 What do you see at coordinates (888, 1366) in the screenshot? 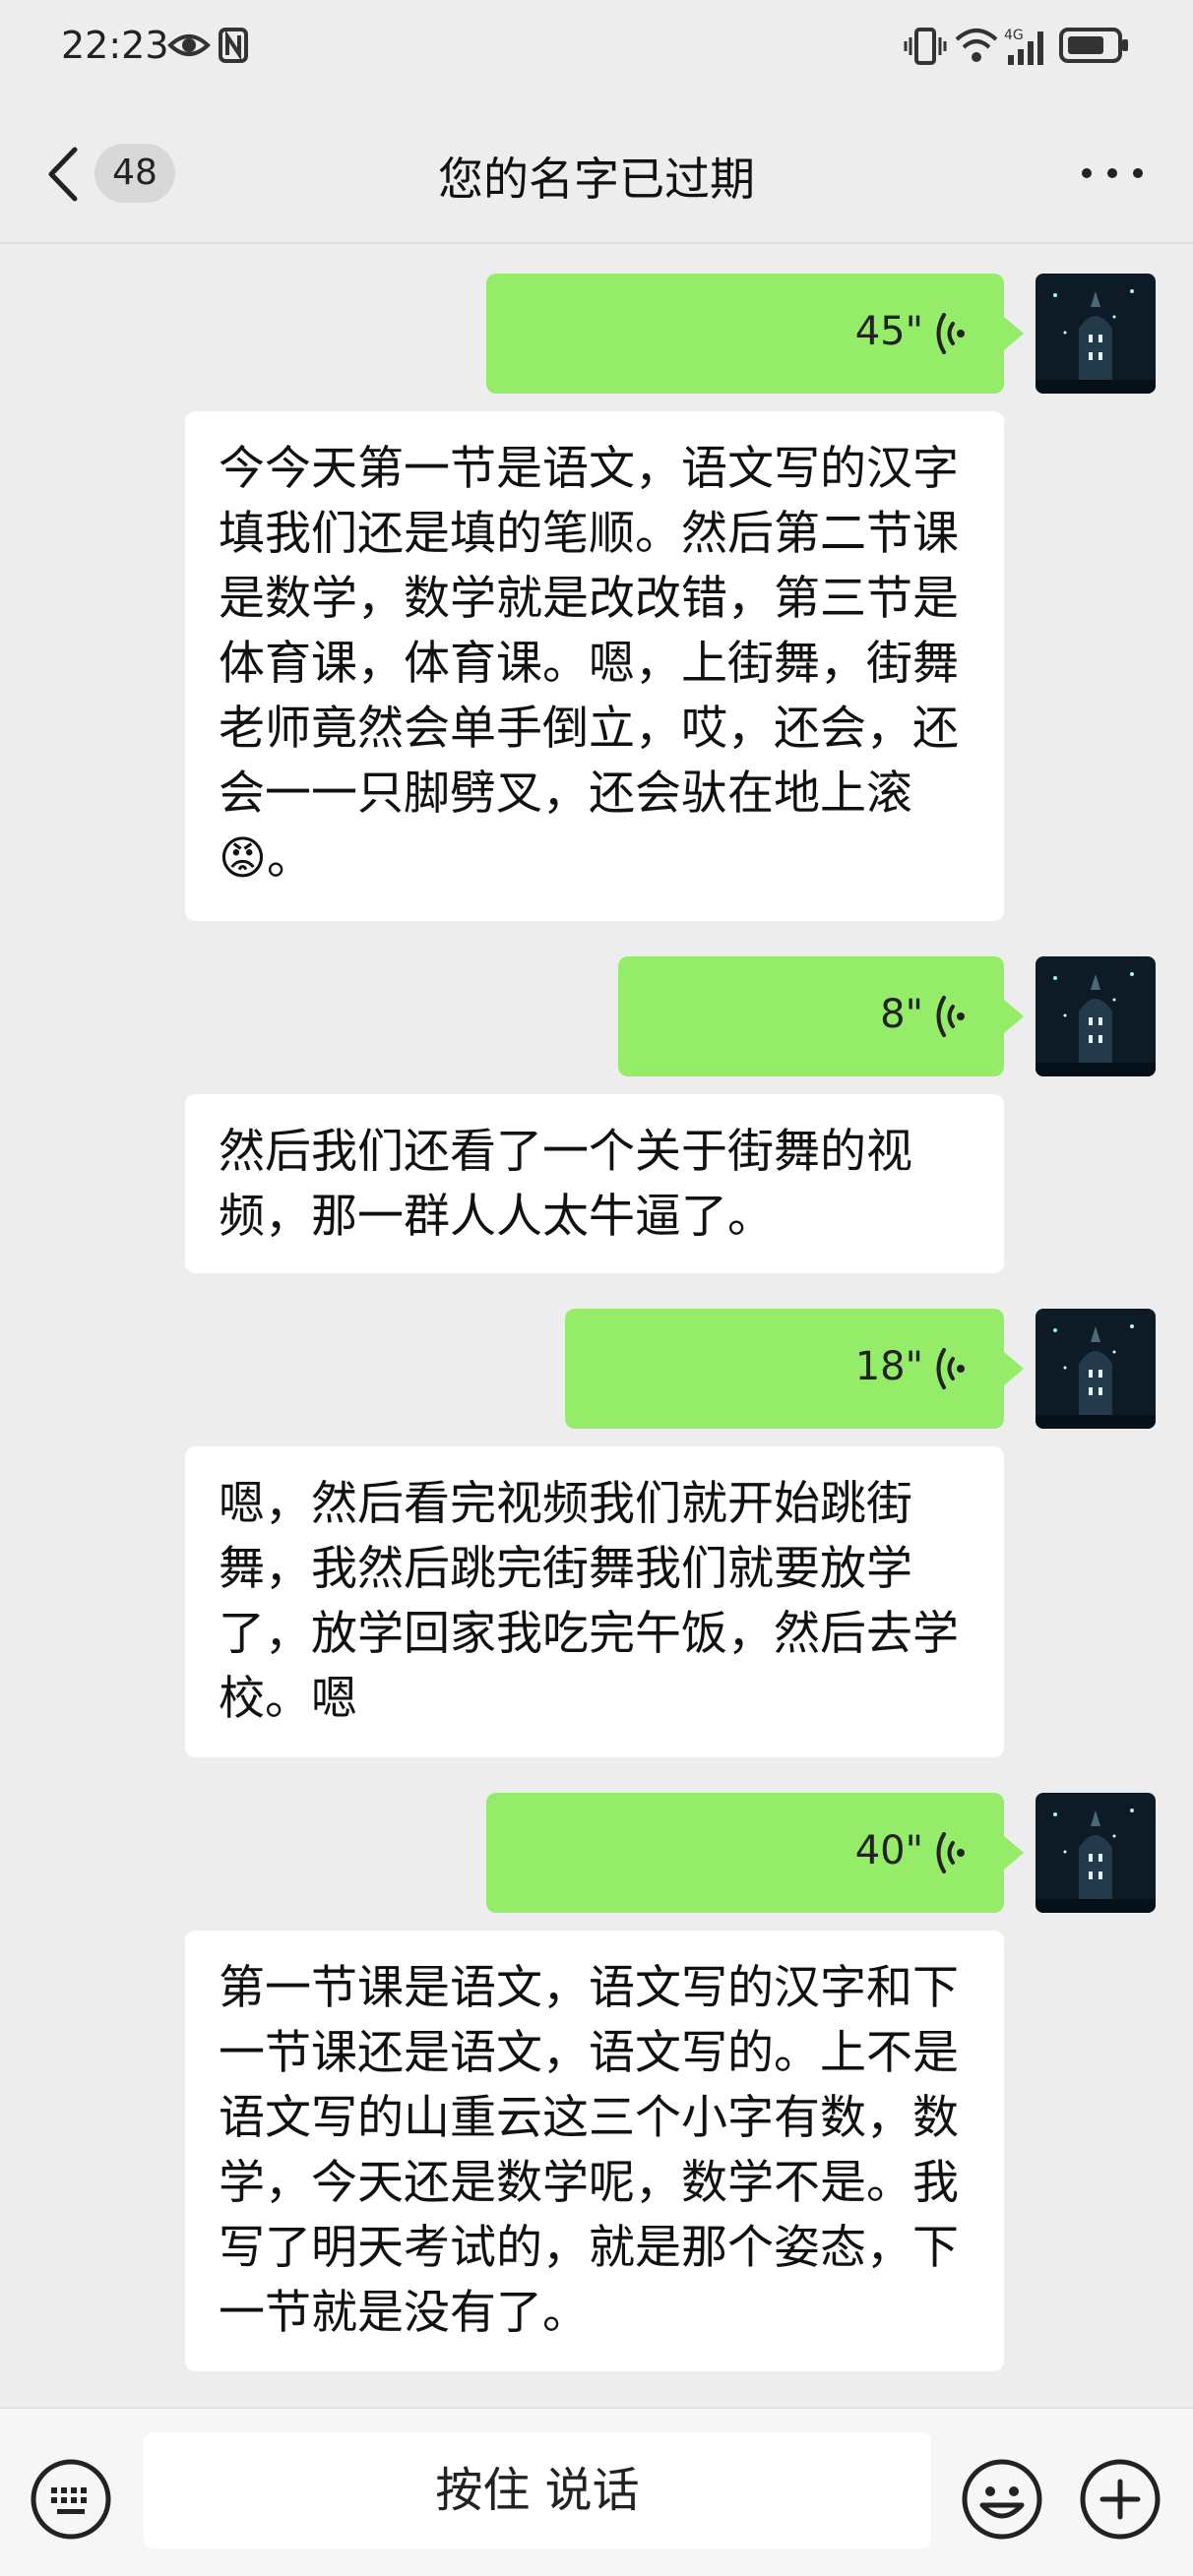
I see `voice-duration: 18"` at bounding box center [888, 1366].